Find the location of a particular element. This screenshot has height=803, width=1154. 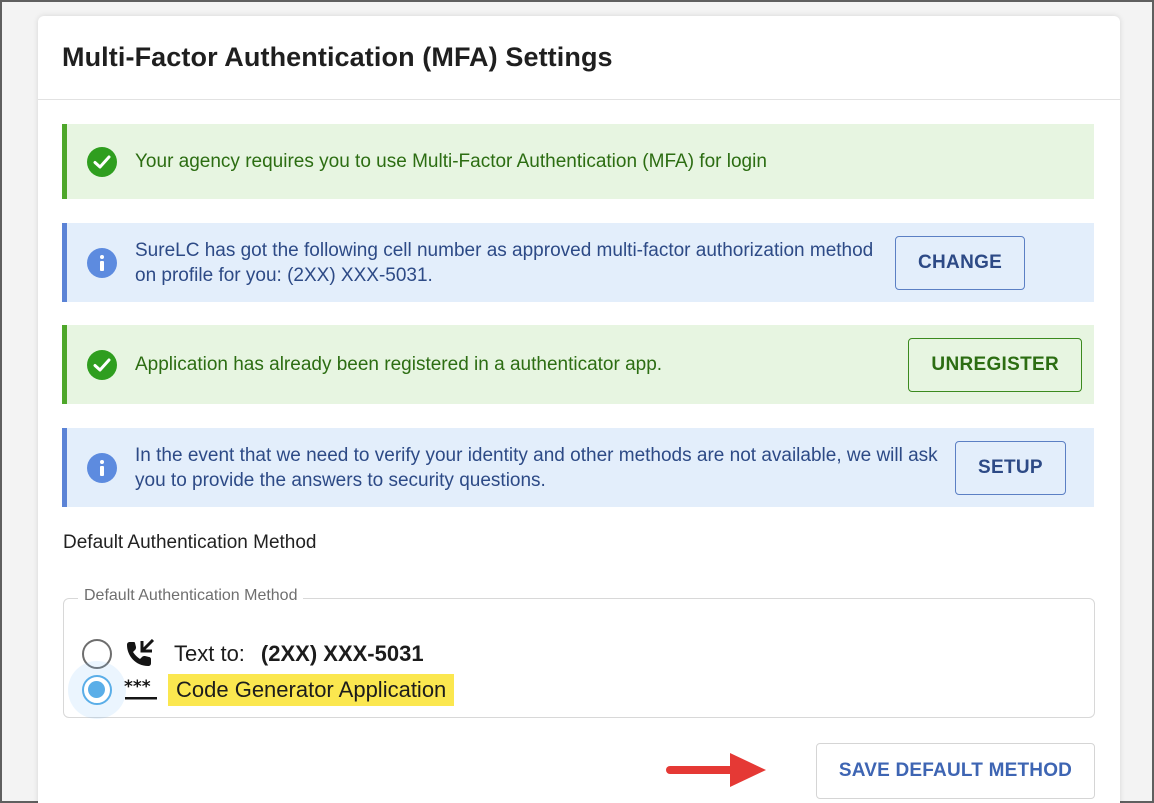

fieldset-legend: Default Authentication Method is located at coordinates (191, 596).